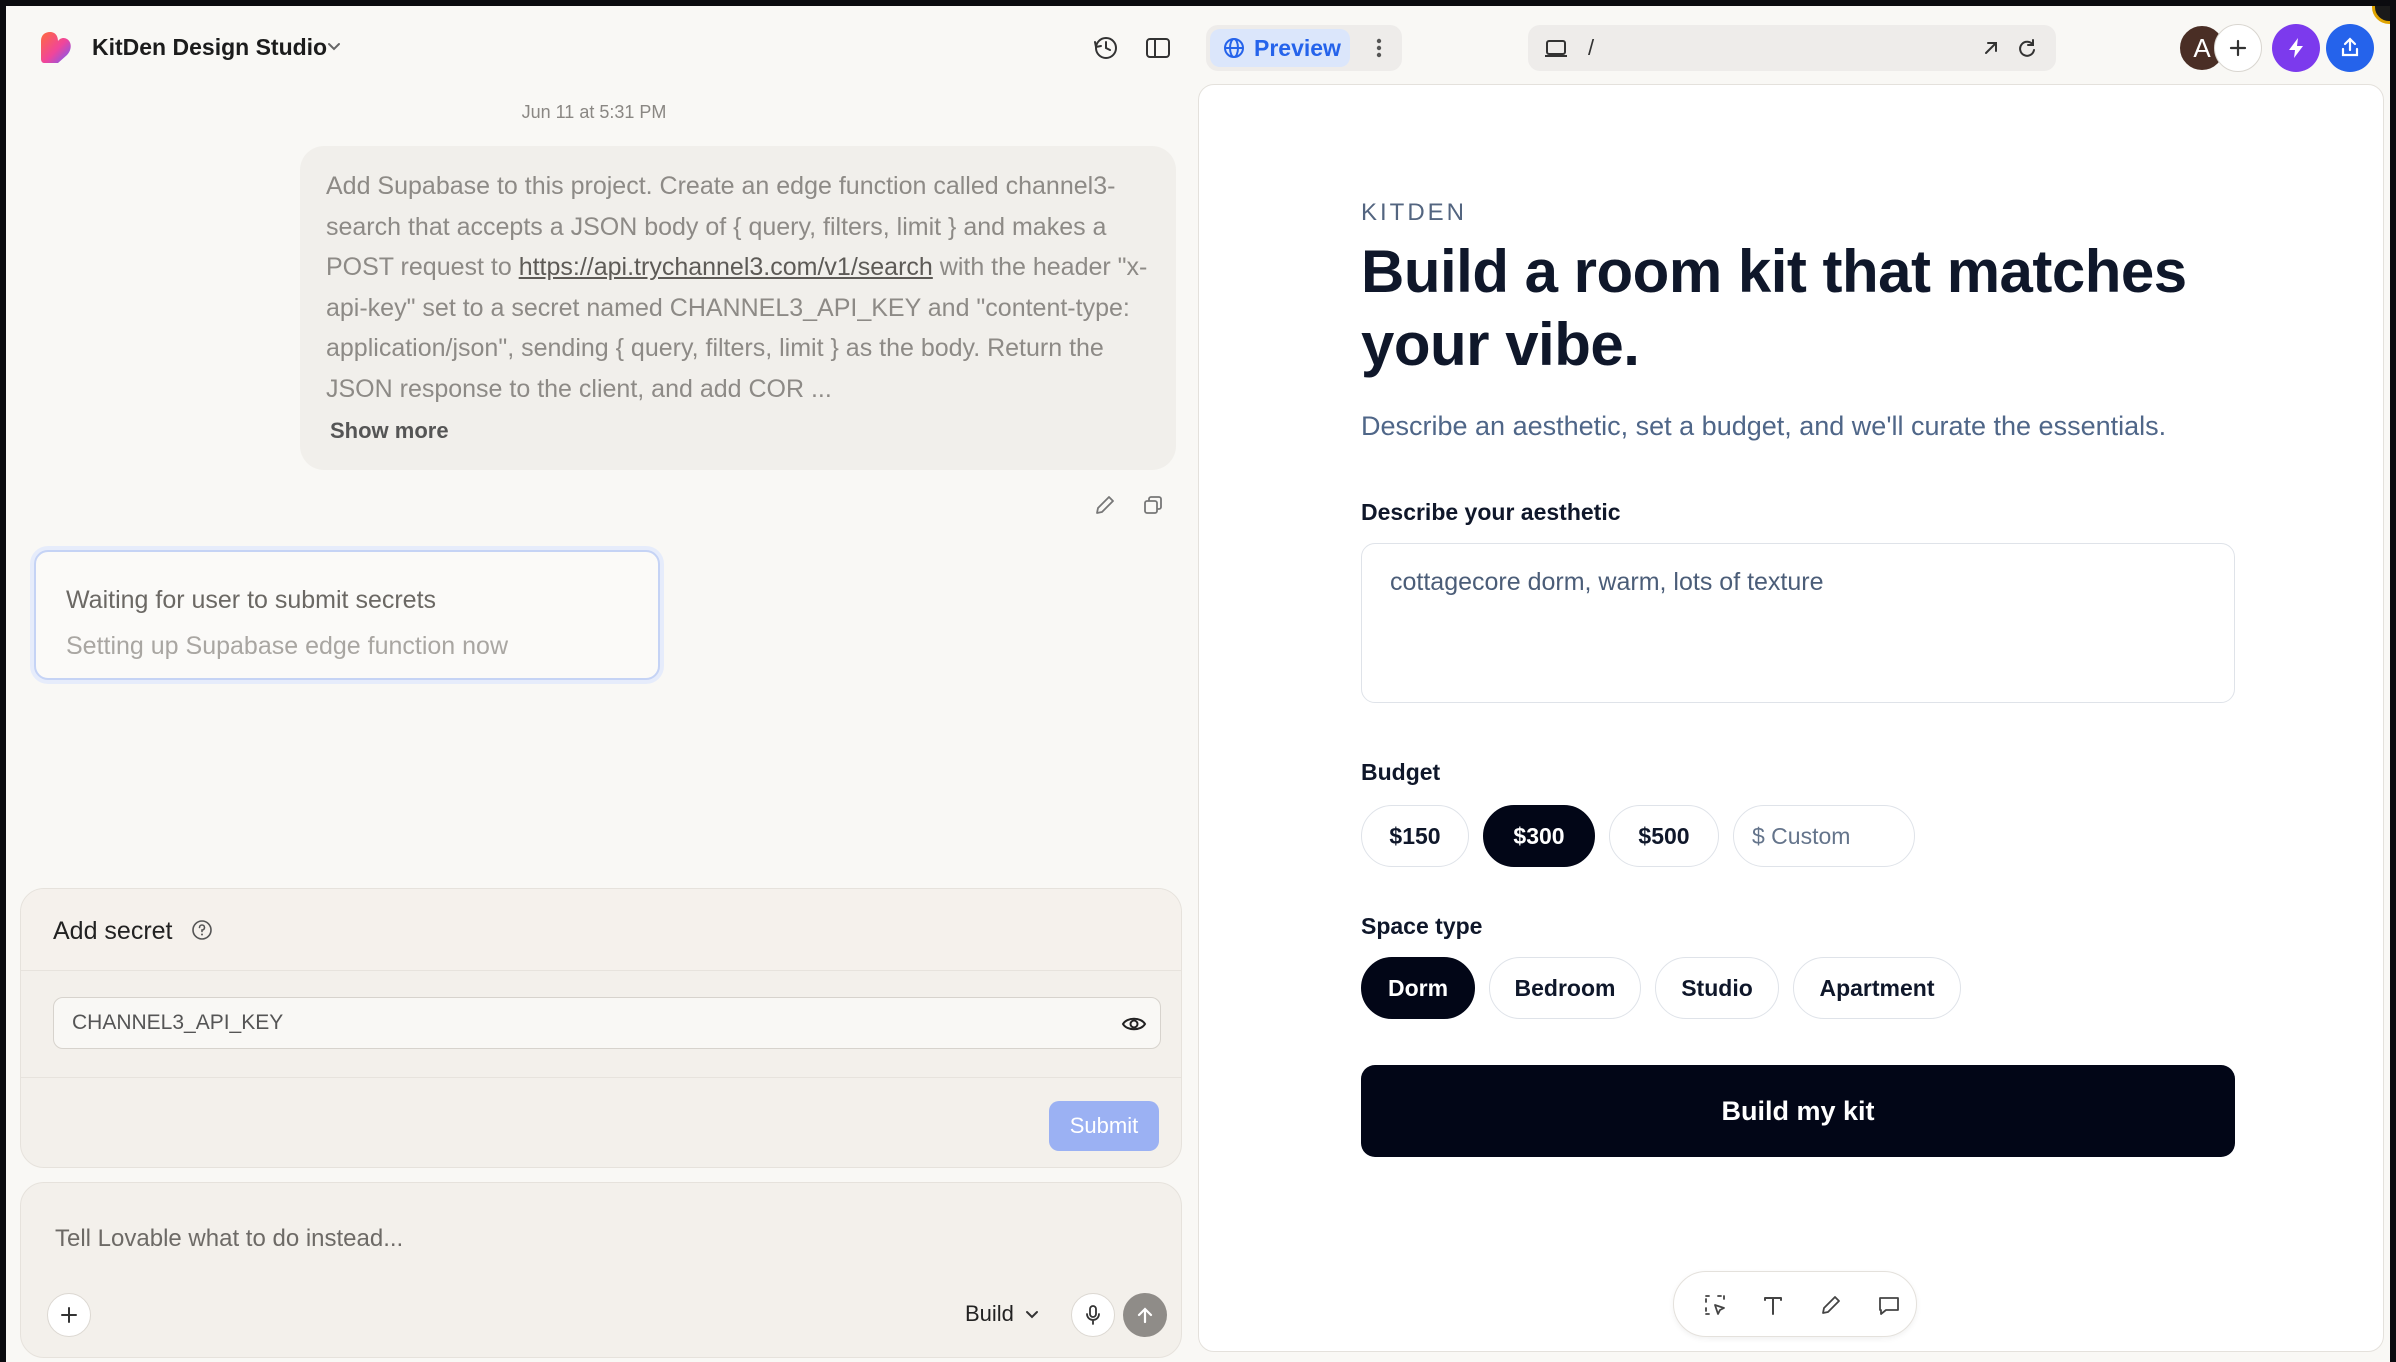 Image resolution: width=2396 pixels, height=1362 pixels. I want to click on space-option-studio: Studio, so click(1717, 988).